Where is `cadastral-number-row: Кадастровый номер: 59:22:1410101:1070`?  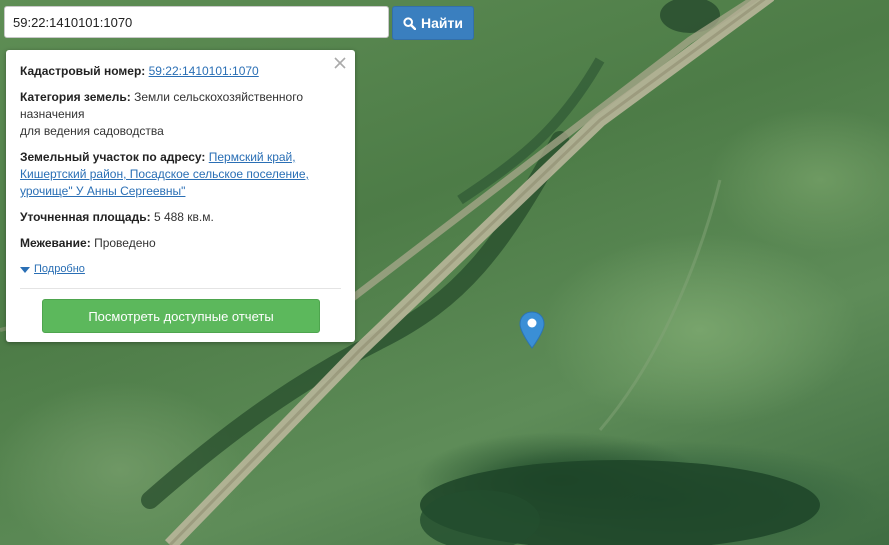
cadastral-number-row: Кадастровый номер: 59:22:1410101:1070 is located at coordinates (180, 71).